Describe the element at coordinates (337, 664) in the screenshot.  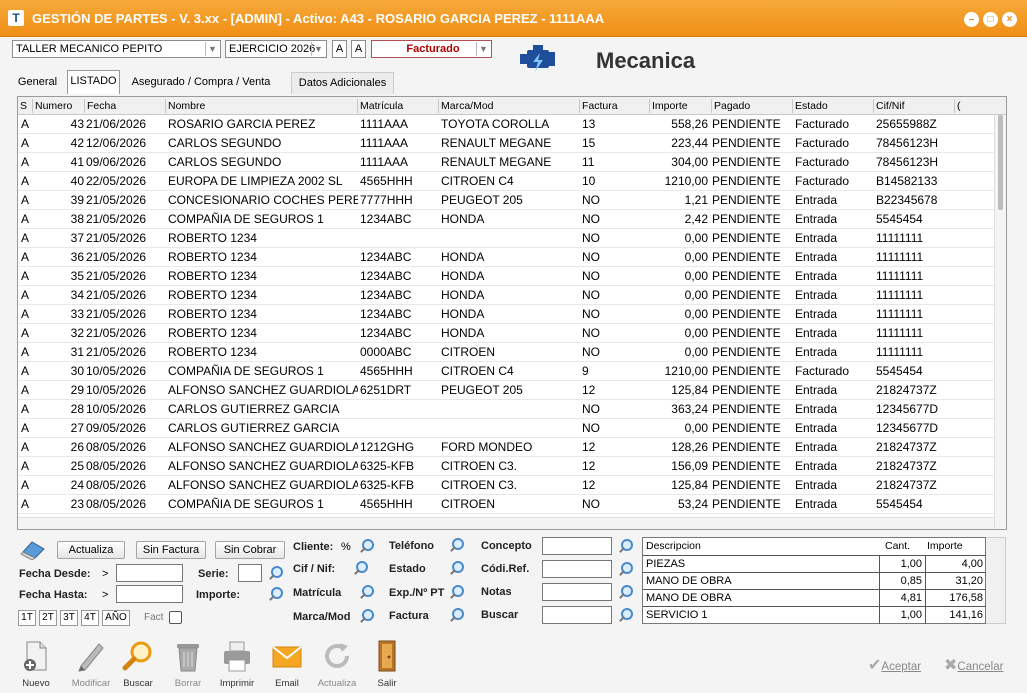
I see `actualiza-tool-button: Actualiza` at that location.